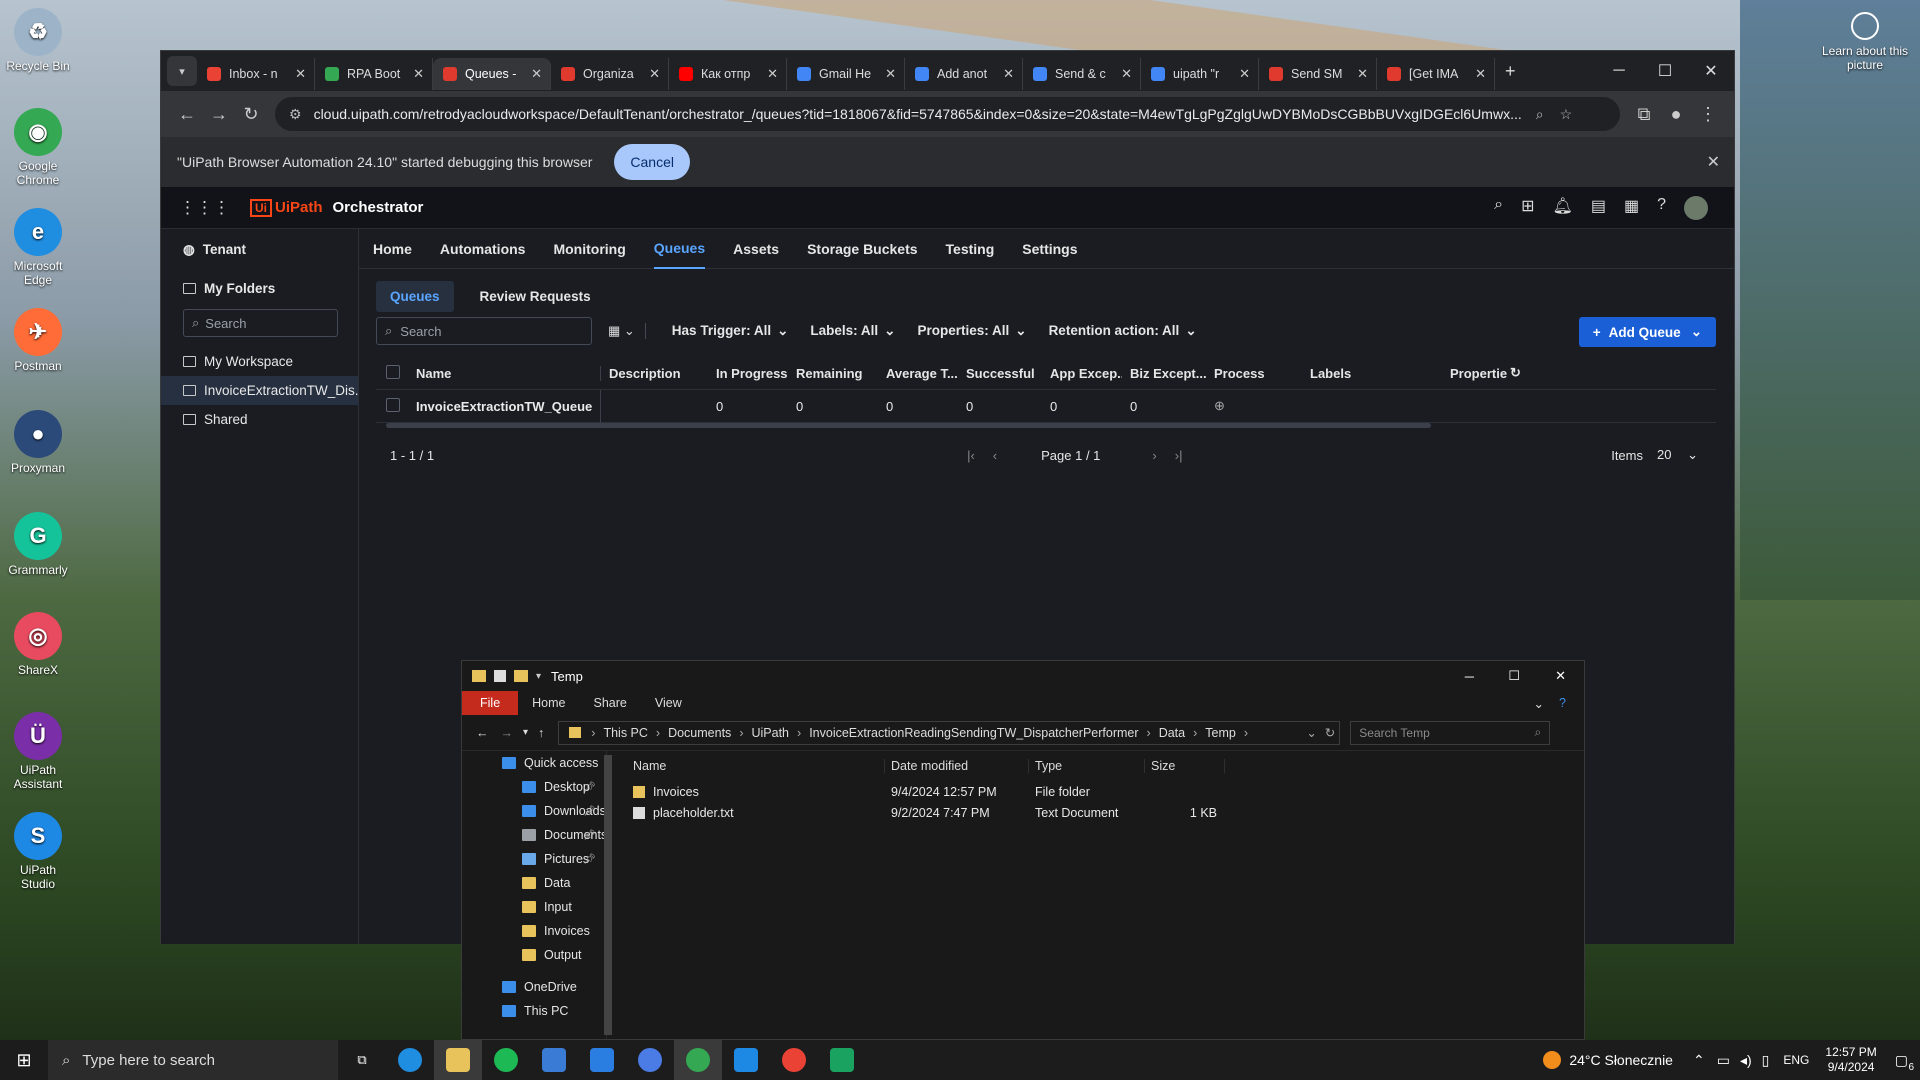 Image resolution: width=1920 pixels, height=1080 pixels. I want to click on sub-tab: Review Requests, so click(535, 296).